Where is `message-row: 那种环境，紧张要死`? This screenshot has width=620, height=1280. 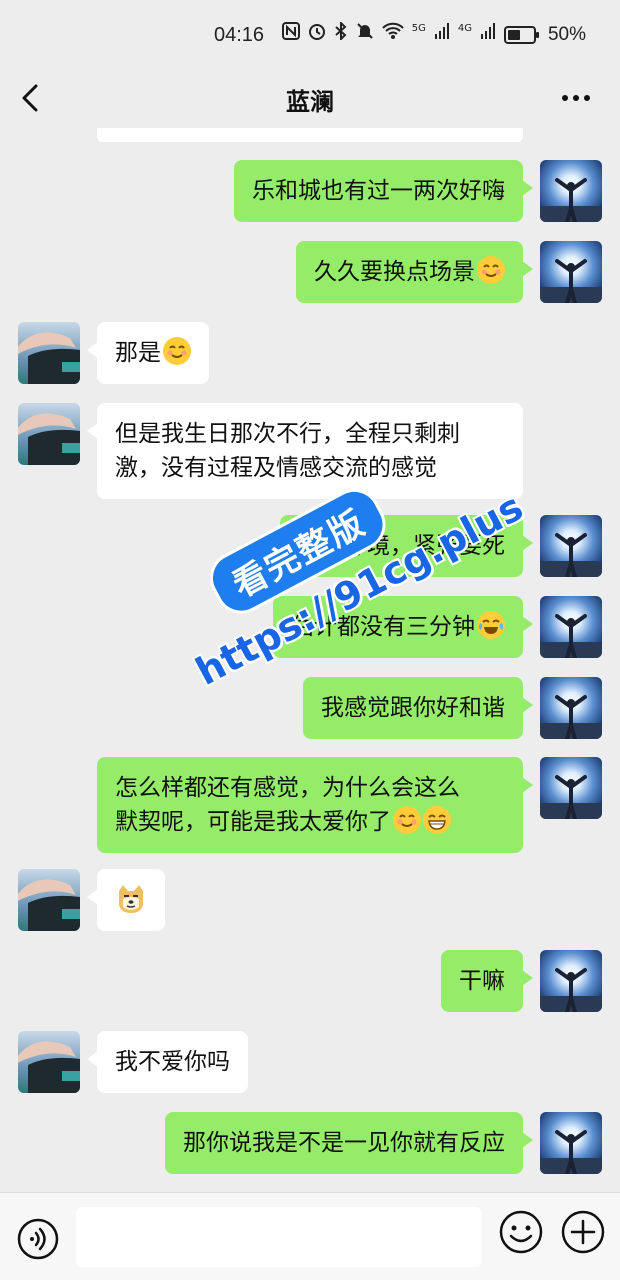
message-row: 那种环境，紧张要死 is located at coordinates (310, 546).